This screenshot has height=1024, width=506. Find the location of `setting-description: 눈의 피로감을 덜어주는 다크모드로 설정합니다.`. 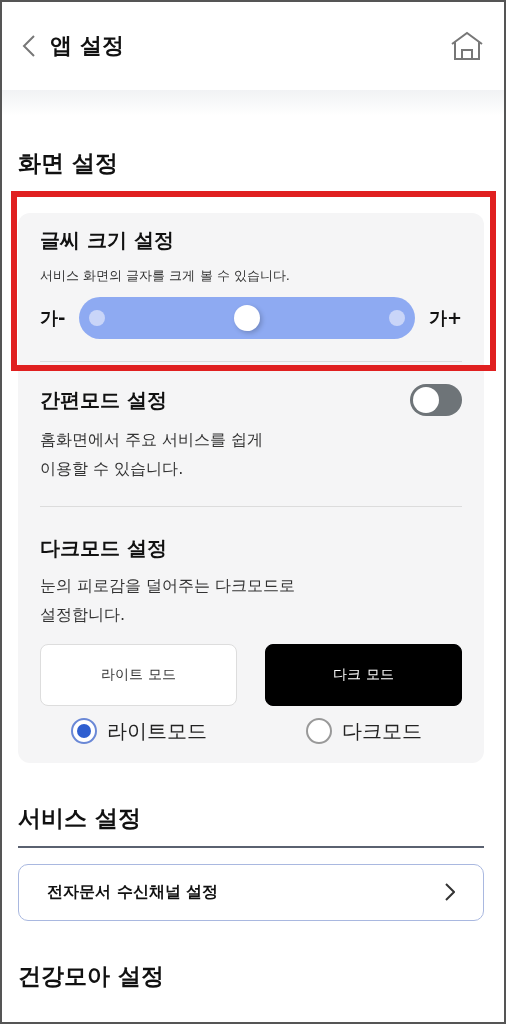

setting-description: 눈의 피로감을 덜어주는 다크모드로 설정합니다. is located at coordinates (168, 600).